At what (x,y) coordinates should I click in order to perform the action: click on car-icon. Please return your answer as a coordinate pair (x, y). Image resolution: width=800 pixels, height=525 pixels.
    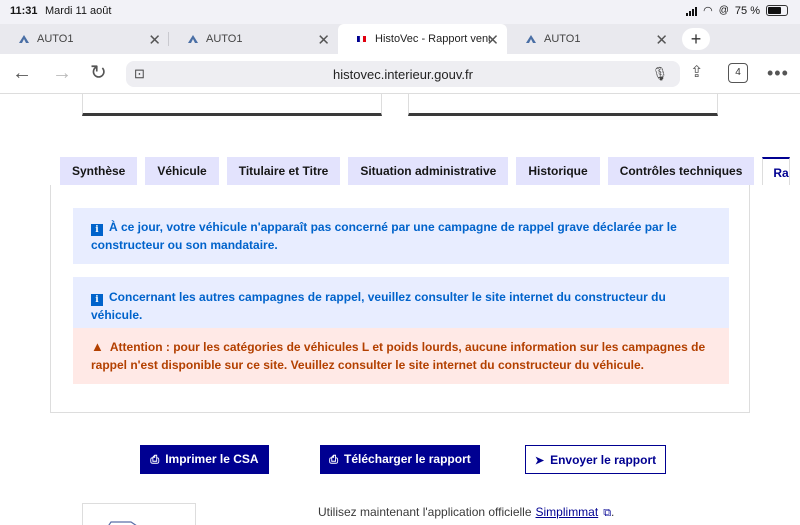
    Looking at the image, I should click on (122, 523).